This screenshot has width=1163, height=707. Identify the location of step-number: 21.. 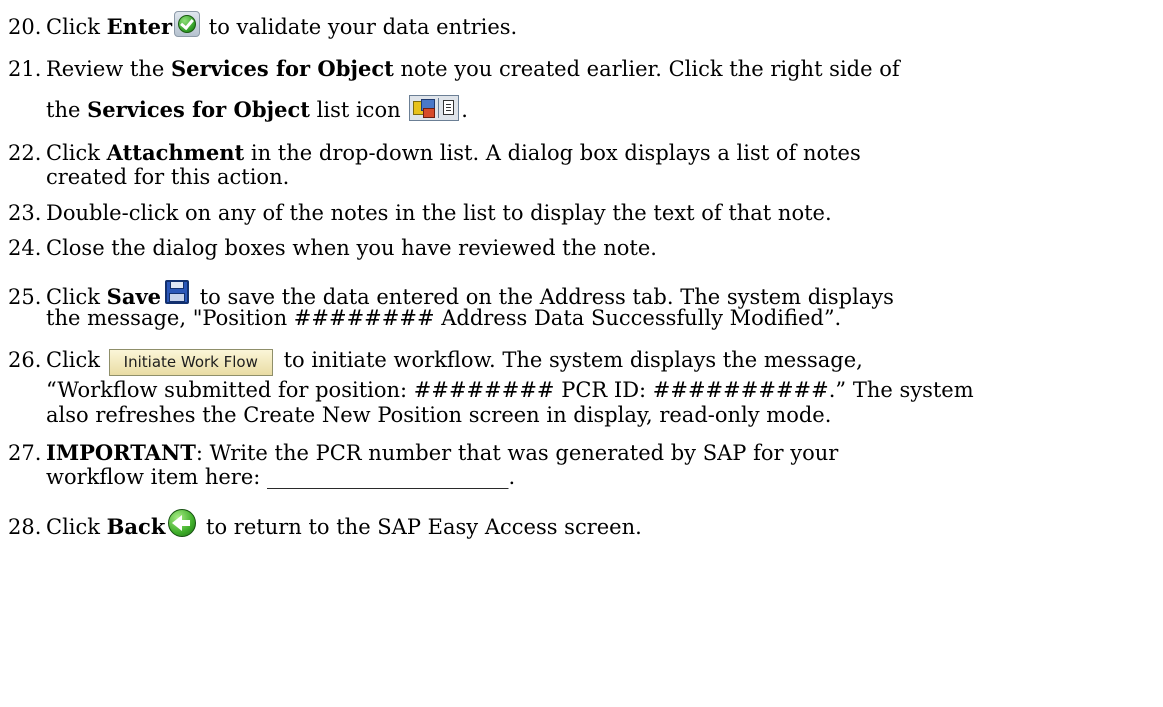
(25, 69).